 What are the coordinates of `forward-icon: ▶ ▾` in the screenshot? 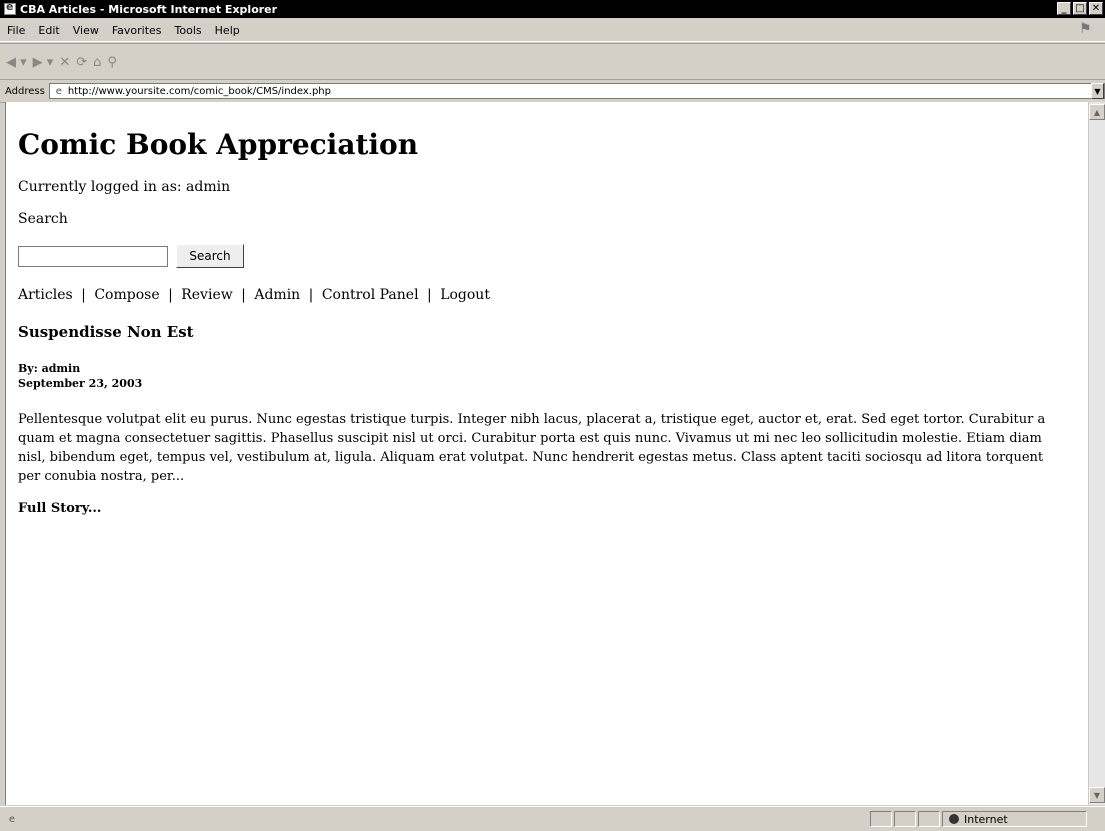 It's located at (43, 62).